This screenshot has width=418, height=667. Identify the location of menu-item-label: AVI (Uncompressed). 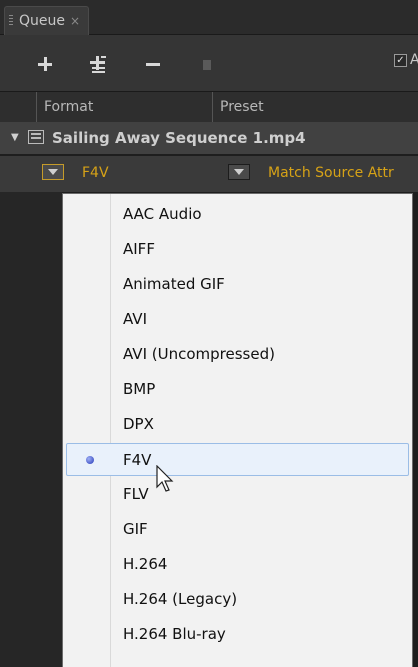
(199, 354).